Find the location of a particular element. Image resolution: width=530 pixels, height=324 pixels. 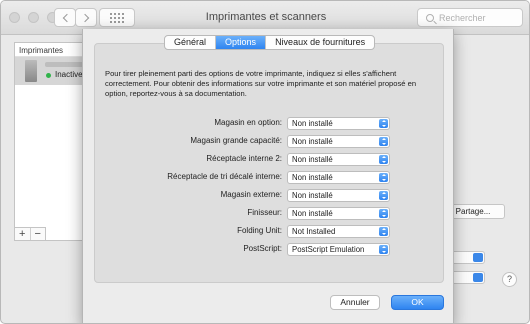

option-value: Not Installed is located at coordinates (314, 231).